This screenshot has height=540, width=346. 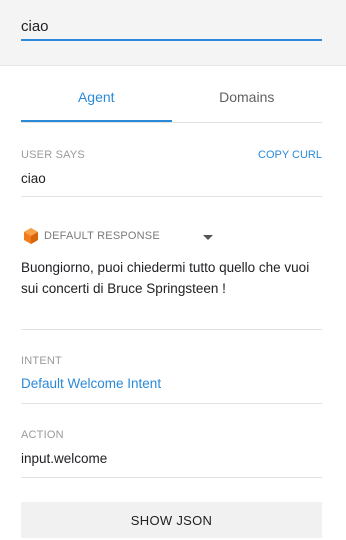 I want to click on user-says-value: ciao, so click(x=33, y=178).